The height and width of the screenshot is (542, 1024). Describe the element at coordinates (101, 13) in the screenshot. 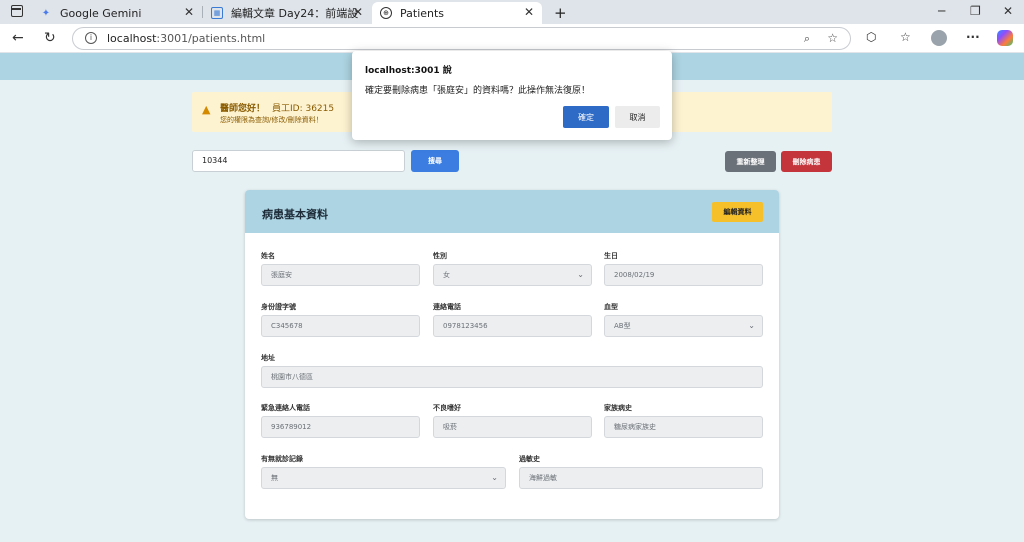

I see `tab-title: Google Gemini` at that location.